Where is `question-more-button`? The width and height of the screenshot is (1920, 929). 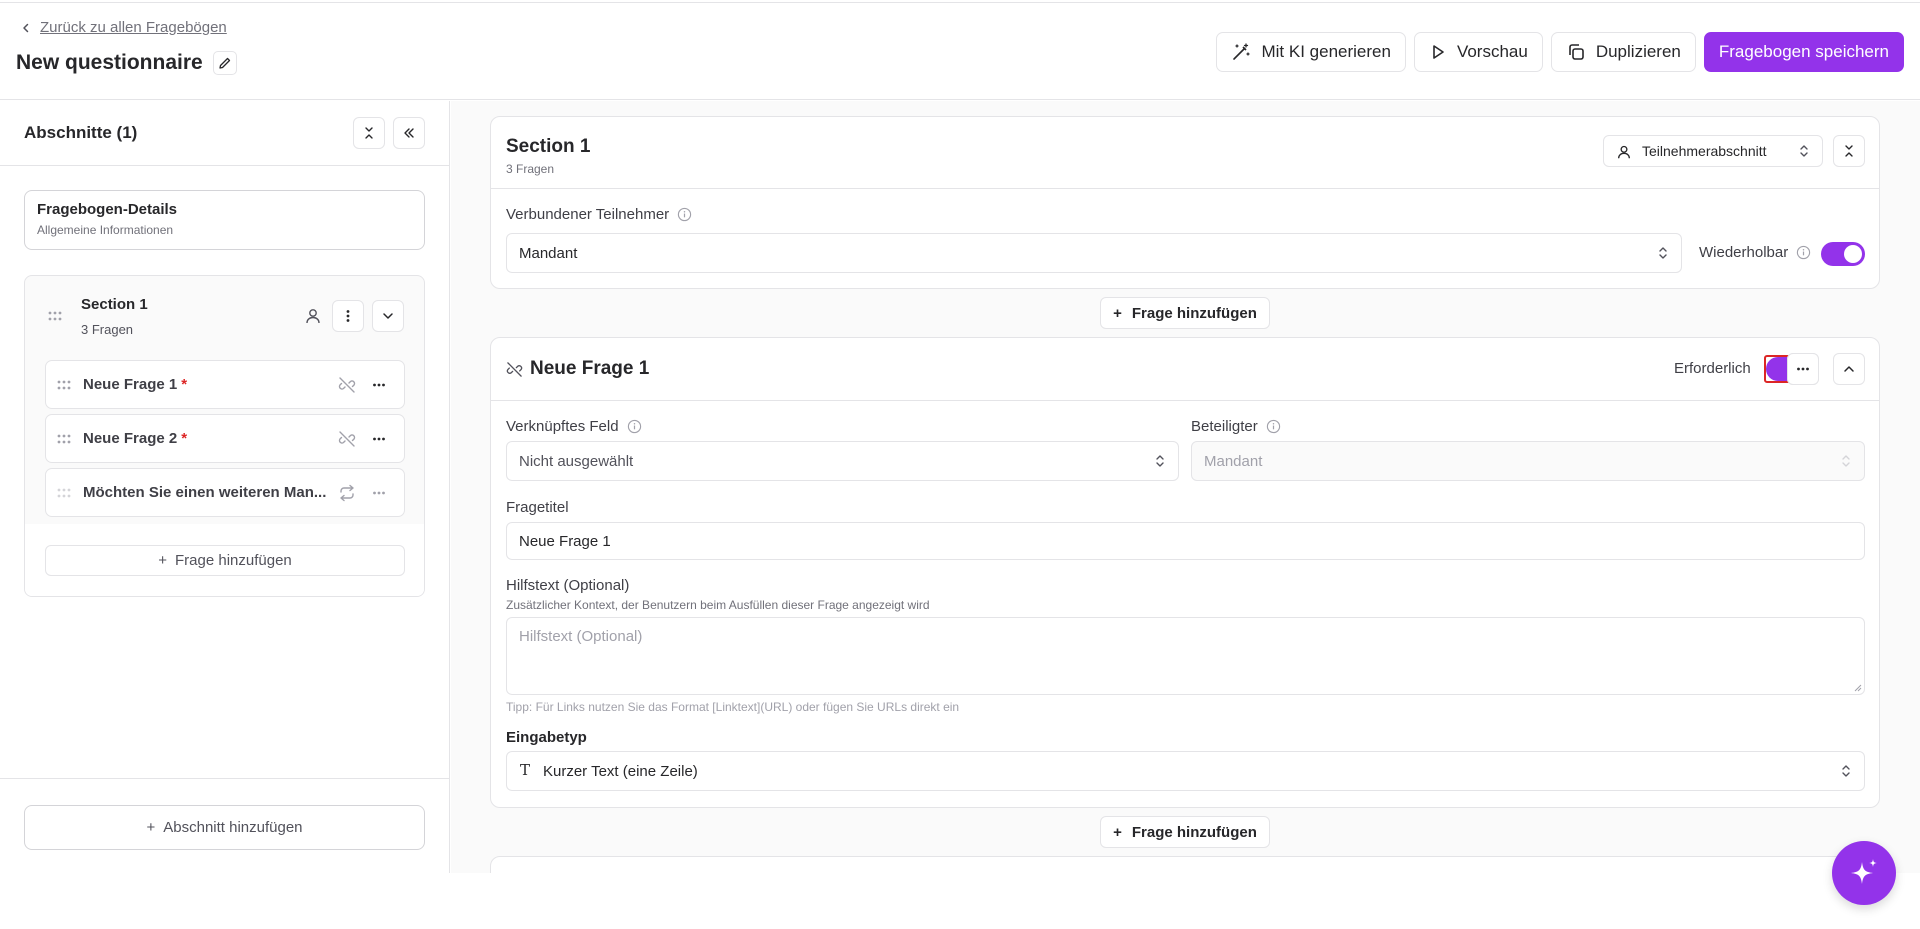
question-more-button is located at coordinates (1803, 369).